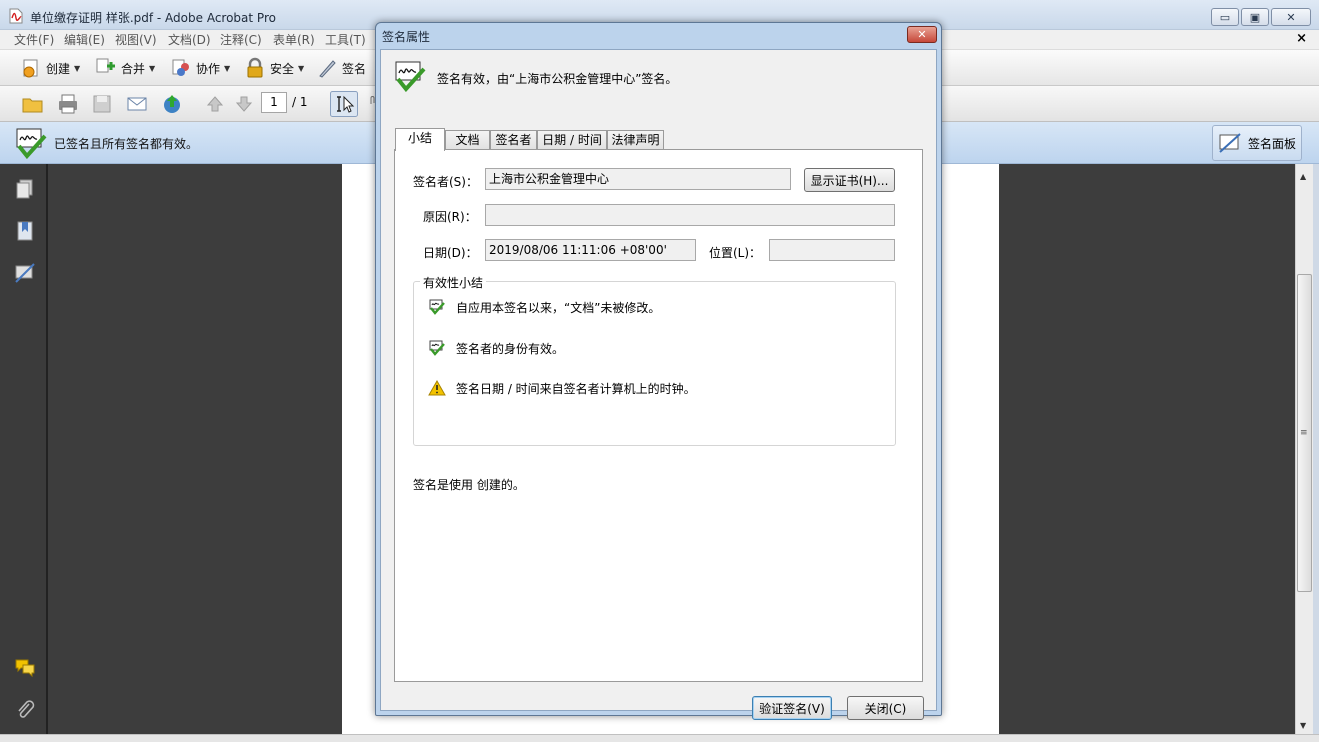 Image resolution: width=1319 pixels, height=742 pixels. I want to click on dialog-close-text-button: 关闭(C), so click(885, 708).